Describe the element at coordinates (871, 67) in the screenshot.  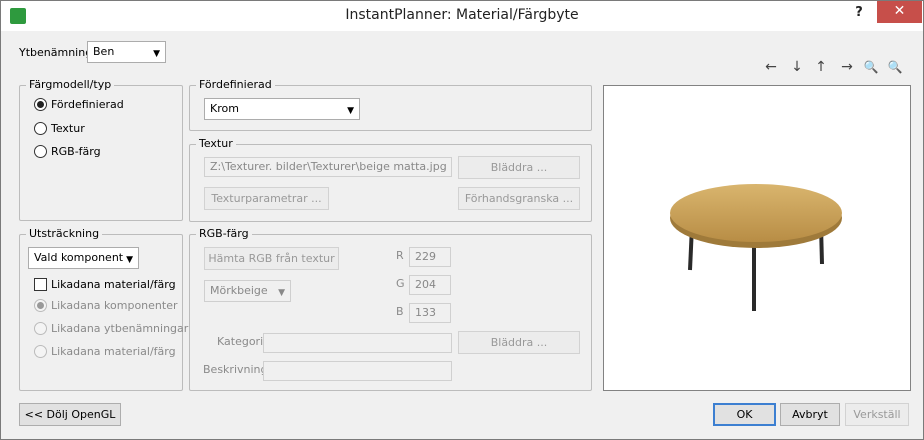
I see `zoom-in-icon: 🔍` at that location.